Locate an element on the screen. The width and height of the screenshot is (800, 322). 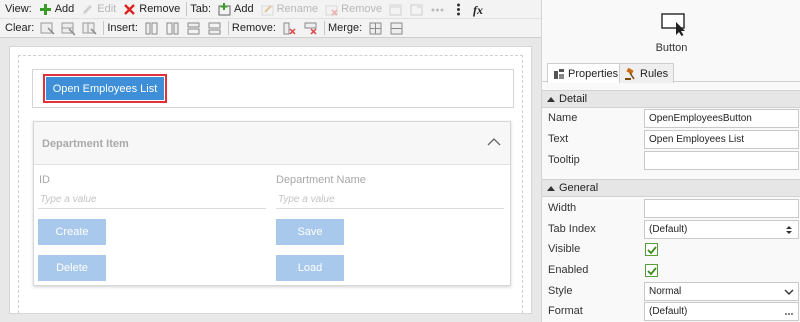
general-section-label: General is located at coordinates (579, 188).